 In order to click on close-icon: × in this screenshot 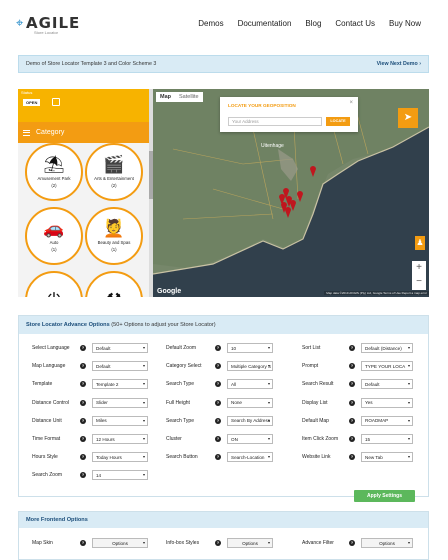, I will do `click(351, 103)`.